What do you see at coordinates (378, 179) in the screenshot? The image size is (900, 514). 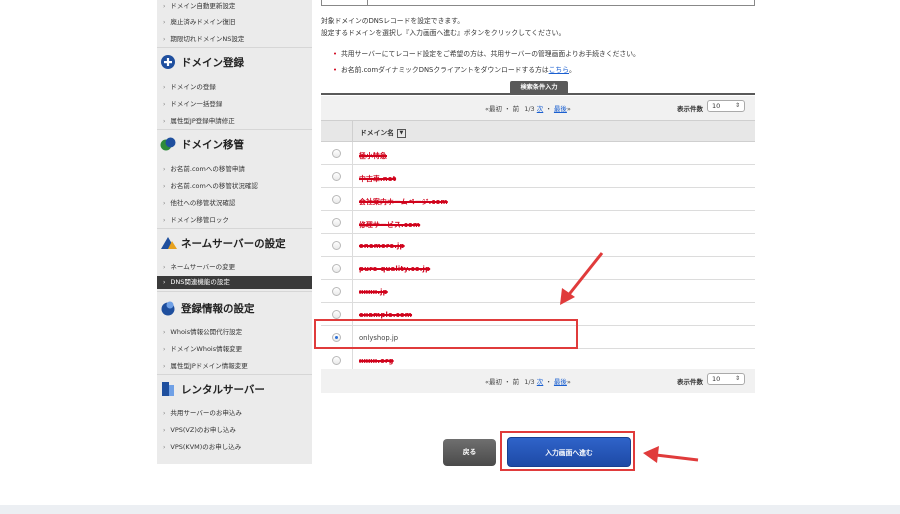 I see `domain-name: 中古車.net` at bounding box center [378, 179].